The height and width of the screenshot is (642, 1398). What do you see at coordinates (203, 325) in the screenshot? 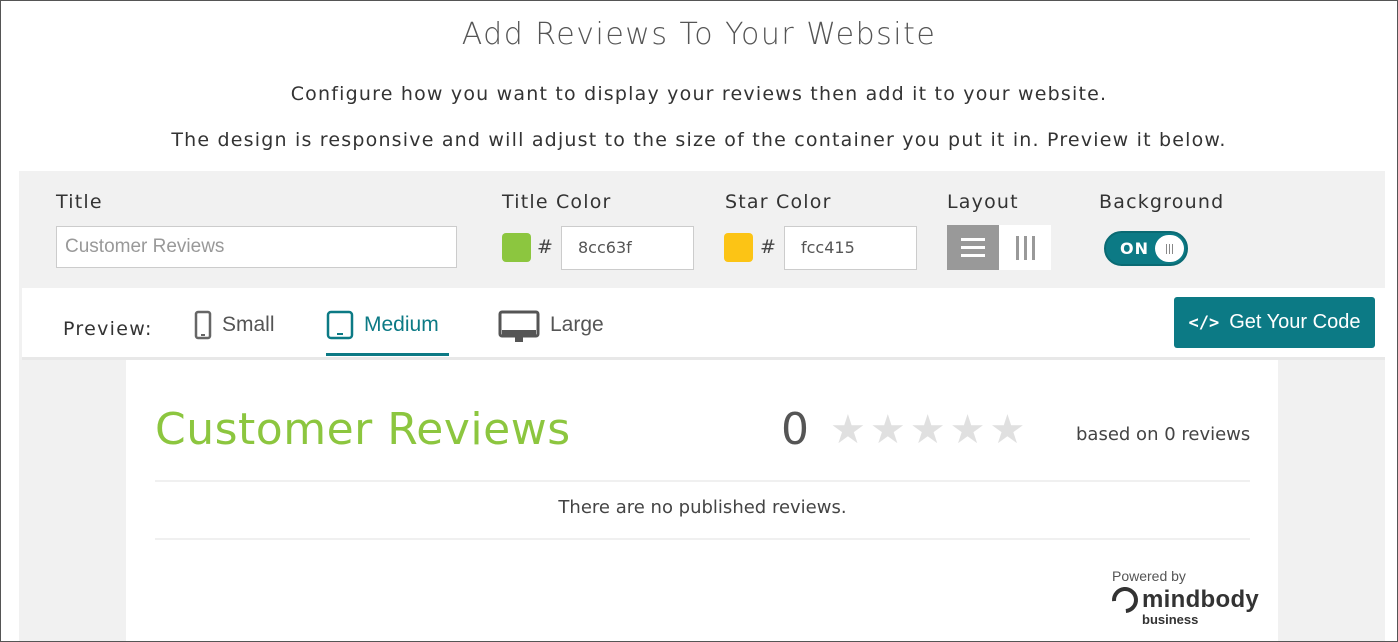
I see `phone-icon` at bounding box center [203, 325].